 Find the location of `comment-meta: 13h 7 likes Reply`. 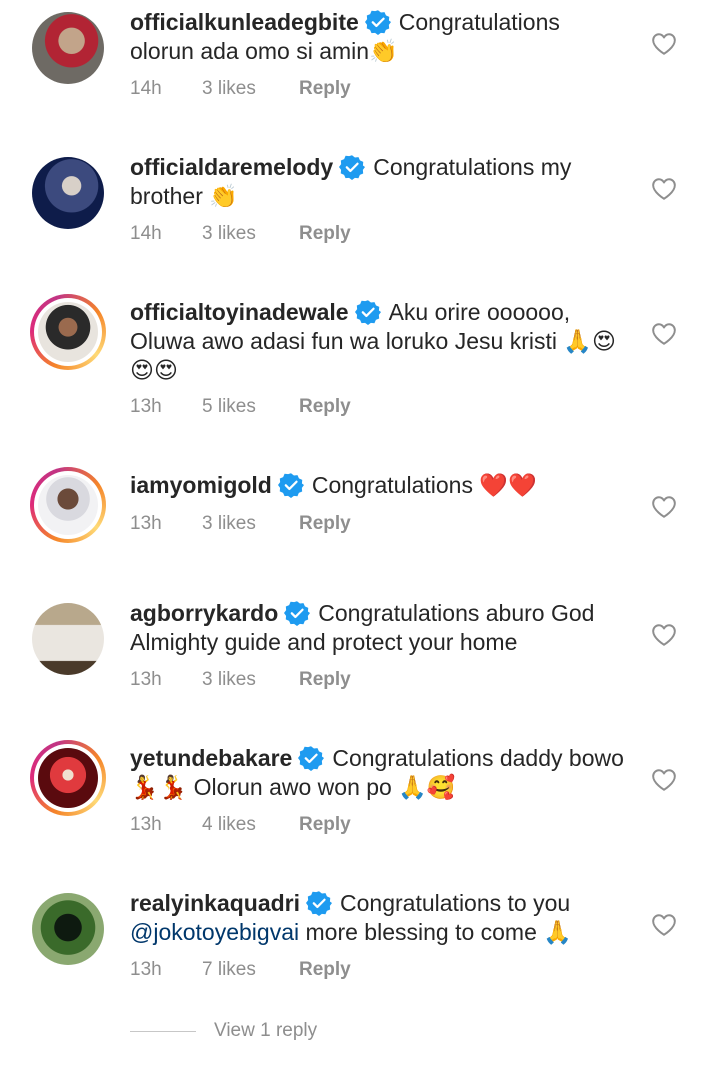

comment-meta: 13h 7 likes Reply is located at coordinates (240, 970).